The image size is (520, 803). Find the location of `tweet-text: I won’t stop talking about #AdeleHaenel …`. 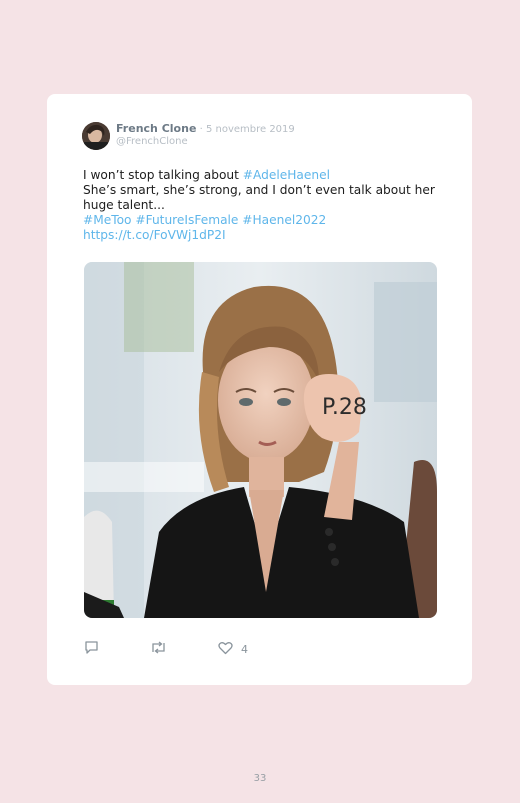

tweet-text: I won’t stop talking about #AdeleHaenel … is located at coordinates (260, 205).